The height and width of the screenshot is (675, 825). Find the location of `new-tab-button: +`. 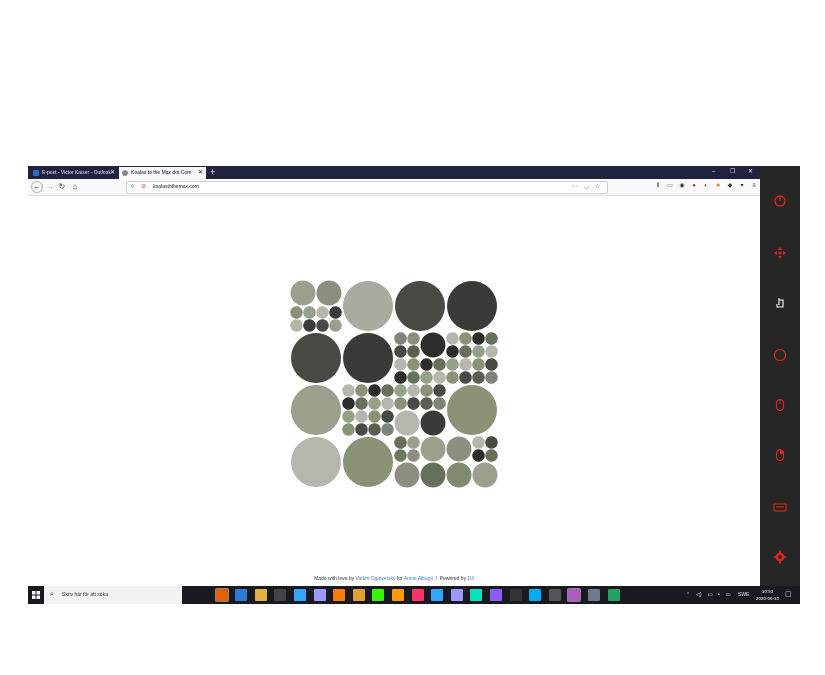

new-tab-button: + is located at coordinates (212, 172).